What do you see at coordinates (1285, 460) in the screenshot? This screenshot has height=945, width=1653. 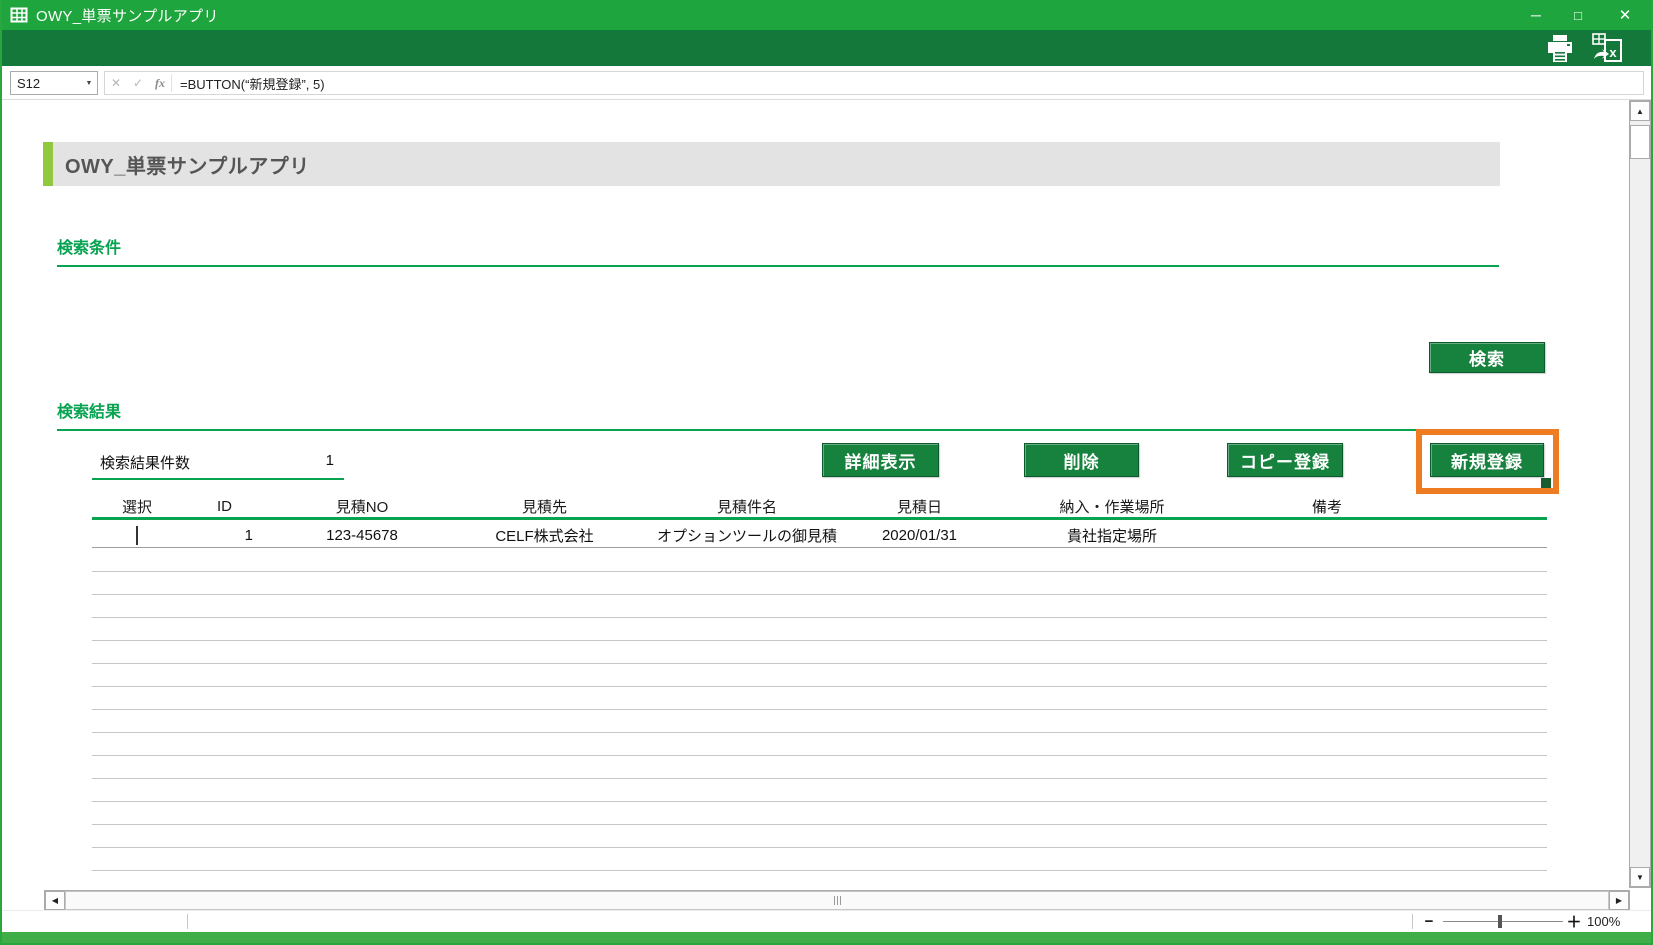 I see `copy-register-button: コピー登録` at bounding box center [1285, 460].